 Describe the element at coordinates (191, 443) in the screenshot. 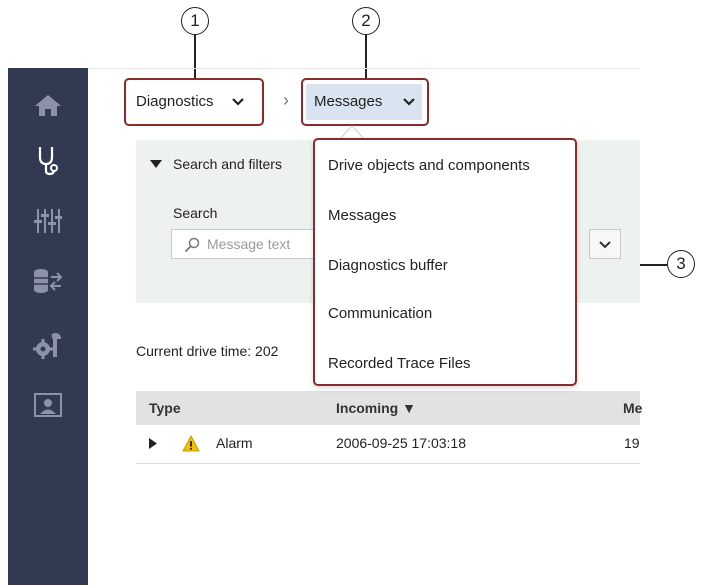

I see `warning-icon` at that location.